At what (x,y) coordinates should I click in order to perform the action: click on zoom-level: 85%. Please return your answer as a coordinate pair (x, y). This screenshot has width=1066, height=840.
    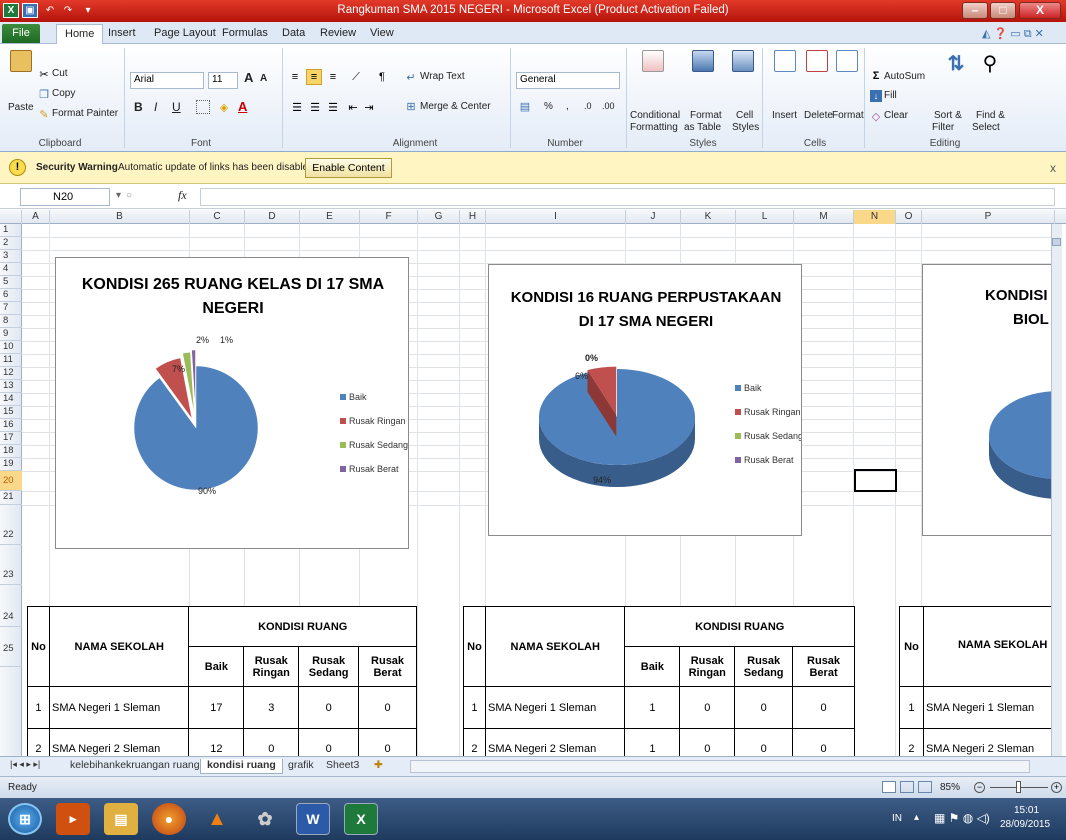
    Looking at the image, I should click on (950, 787).